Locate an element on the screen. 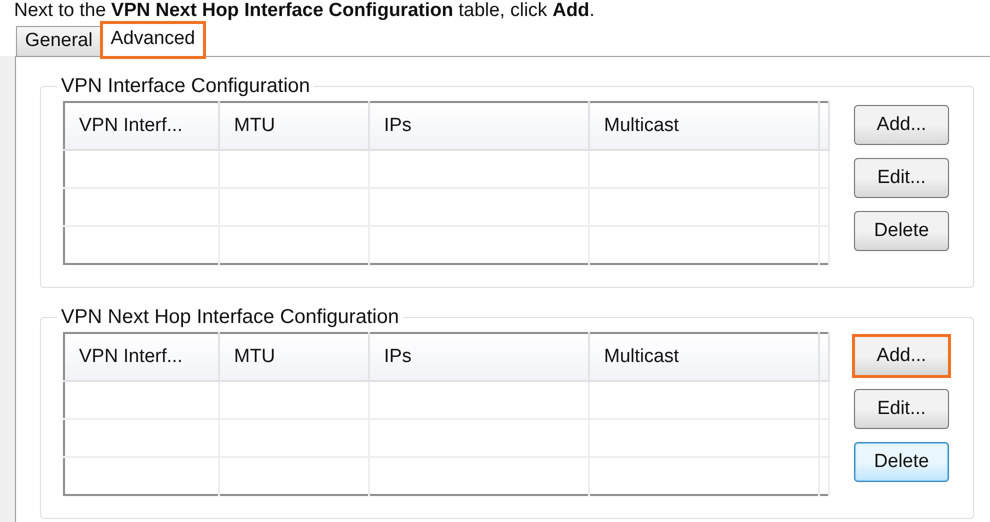 Image resolution: width=990 pixels, height=522 pixels. group-title: VPN Interface Configuration is located at coordinates (186, 86).